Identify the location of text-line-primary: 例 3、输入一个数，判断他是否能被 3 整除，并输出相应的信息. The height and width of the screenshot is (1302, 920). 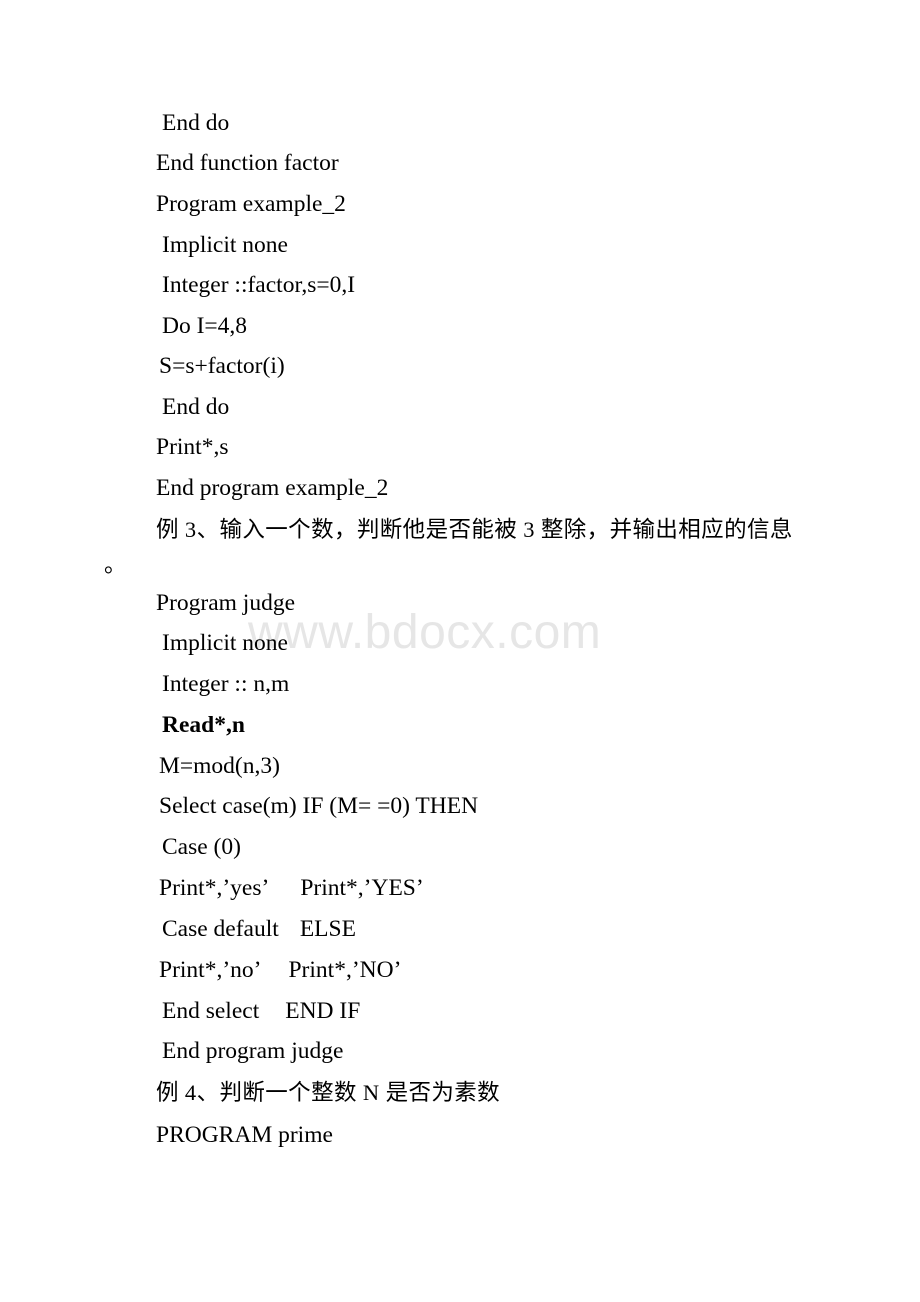
(474, 529).